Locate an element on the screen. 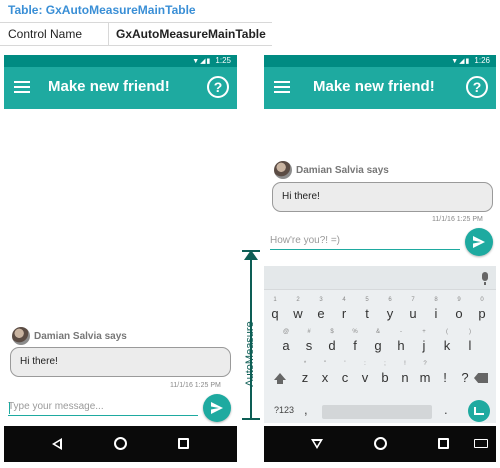 Image resolution: width=500 pixels, height=468 pixels. key-z: * z is located at coordinates (305, 373).